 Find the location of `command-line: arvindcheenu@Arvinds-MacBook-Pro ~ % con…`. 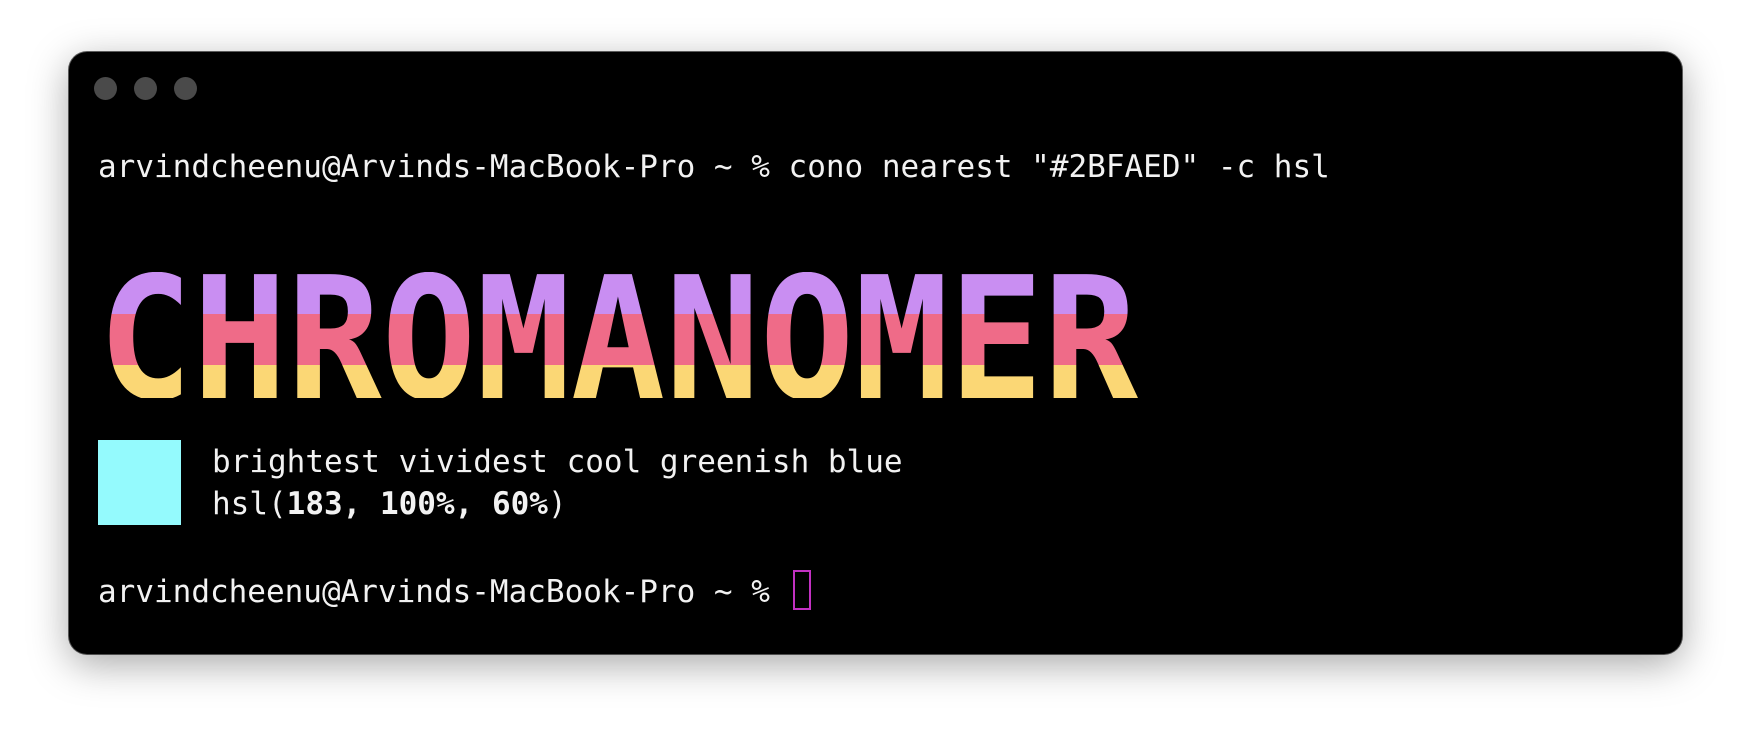

command-line: arvindcheenu@Arvinds-MacBook-Pro ~ % con… is located at coordinates (714, 167).